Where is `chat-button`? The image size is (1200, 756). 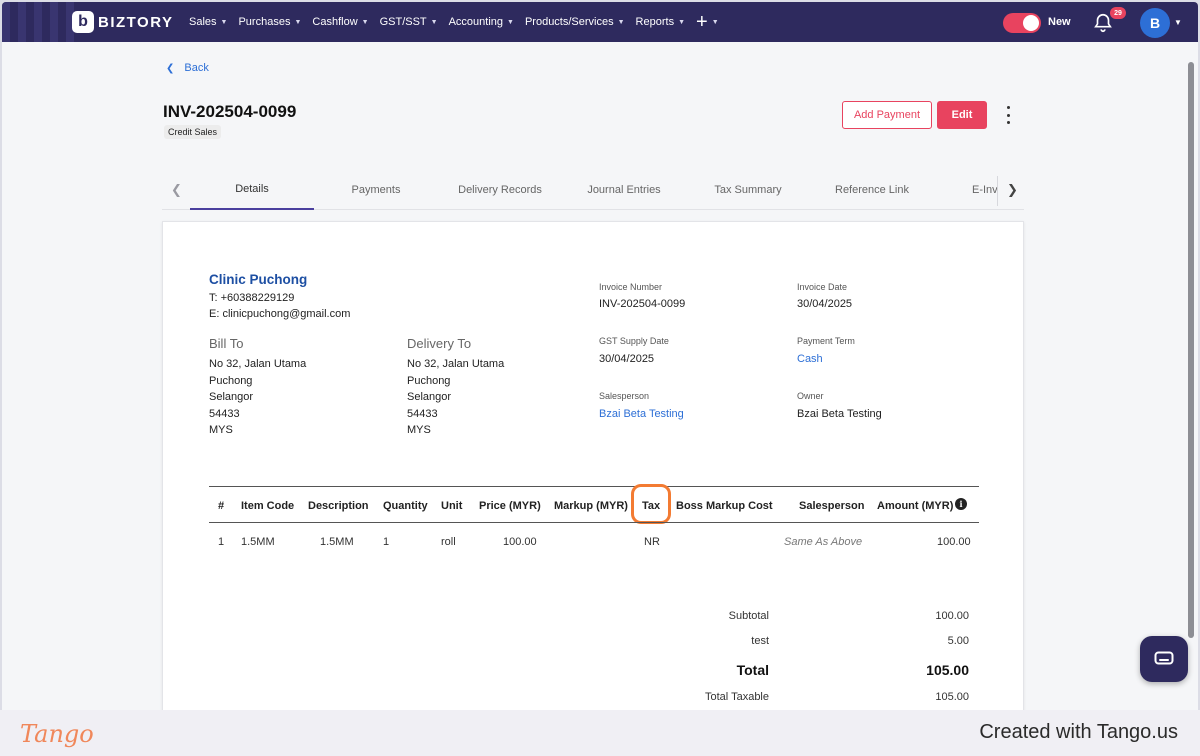
chat-button is located at coordinates (1164, 659).